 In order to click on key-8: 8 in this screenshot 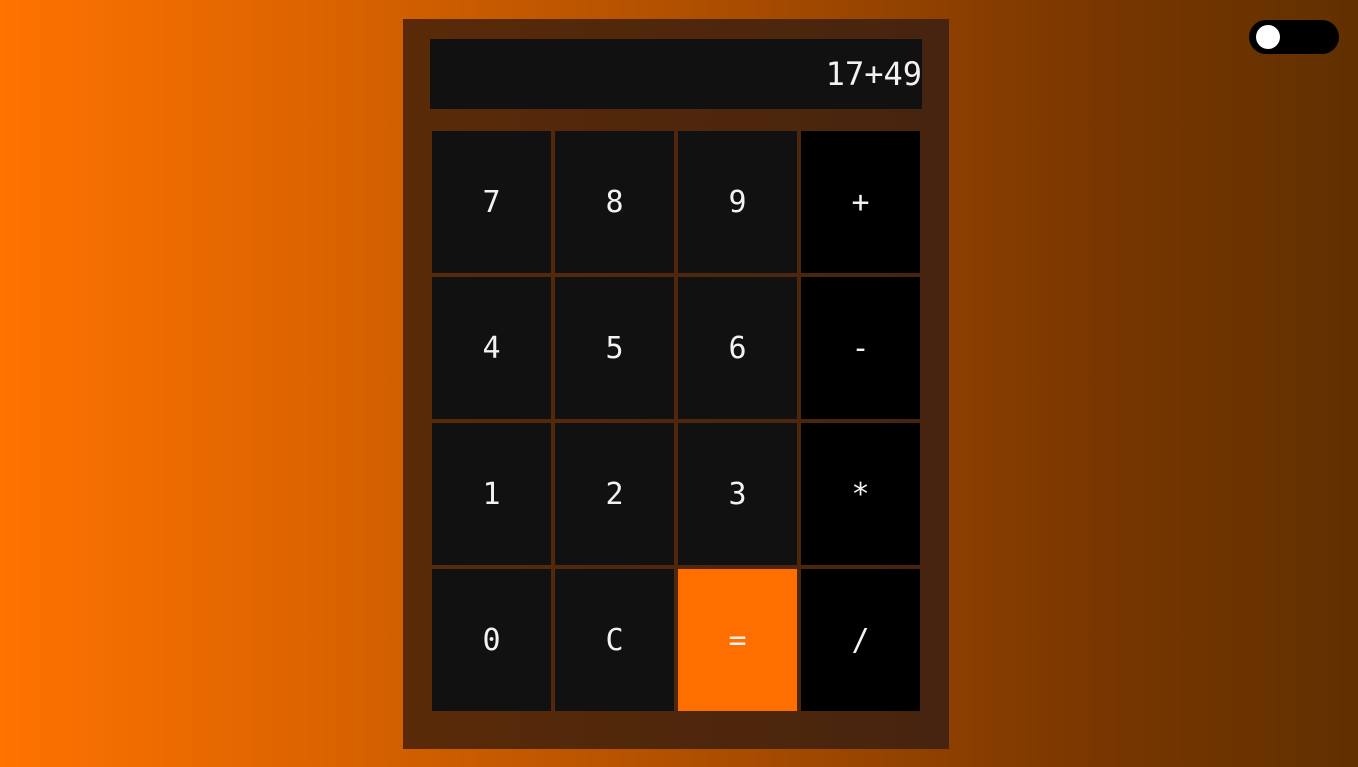, I will do `click(614, 202)`.